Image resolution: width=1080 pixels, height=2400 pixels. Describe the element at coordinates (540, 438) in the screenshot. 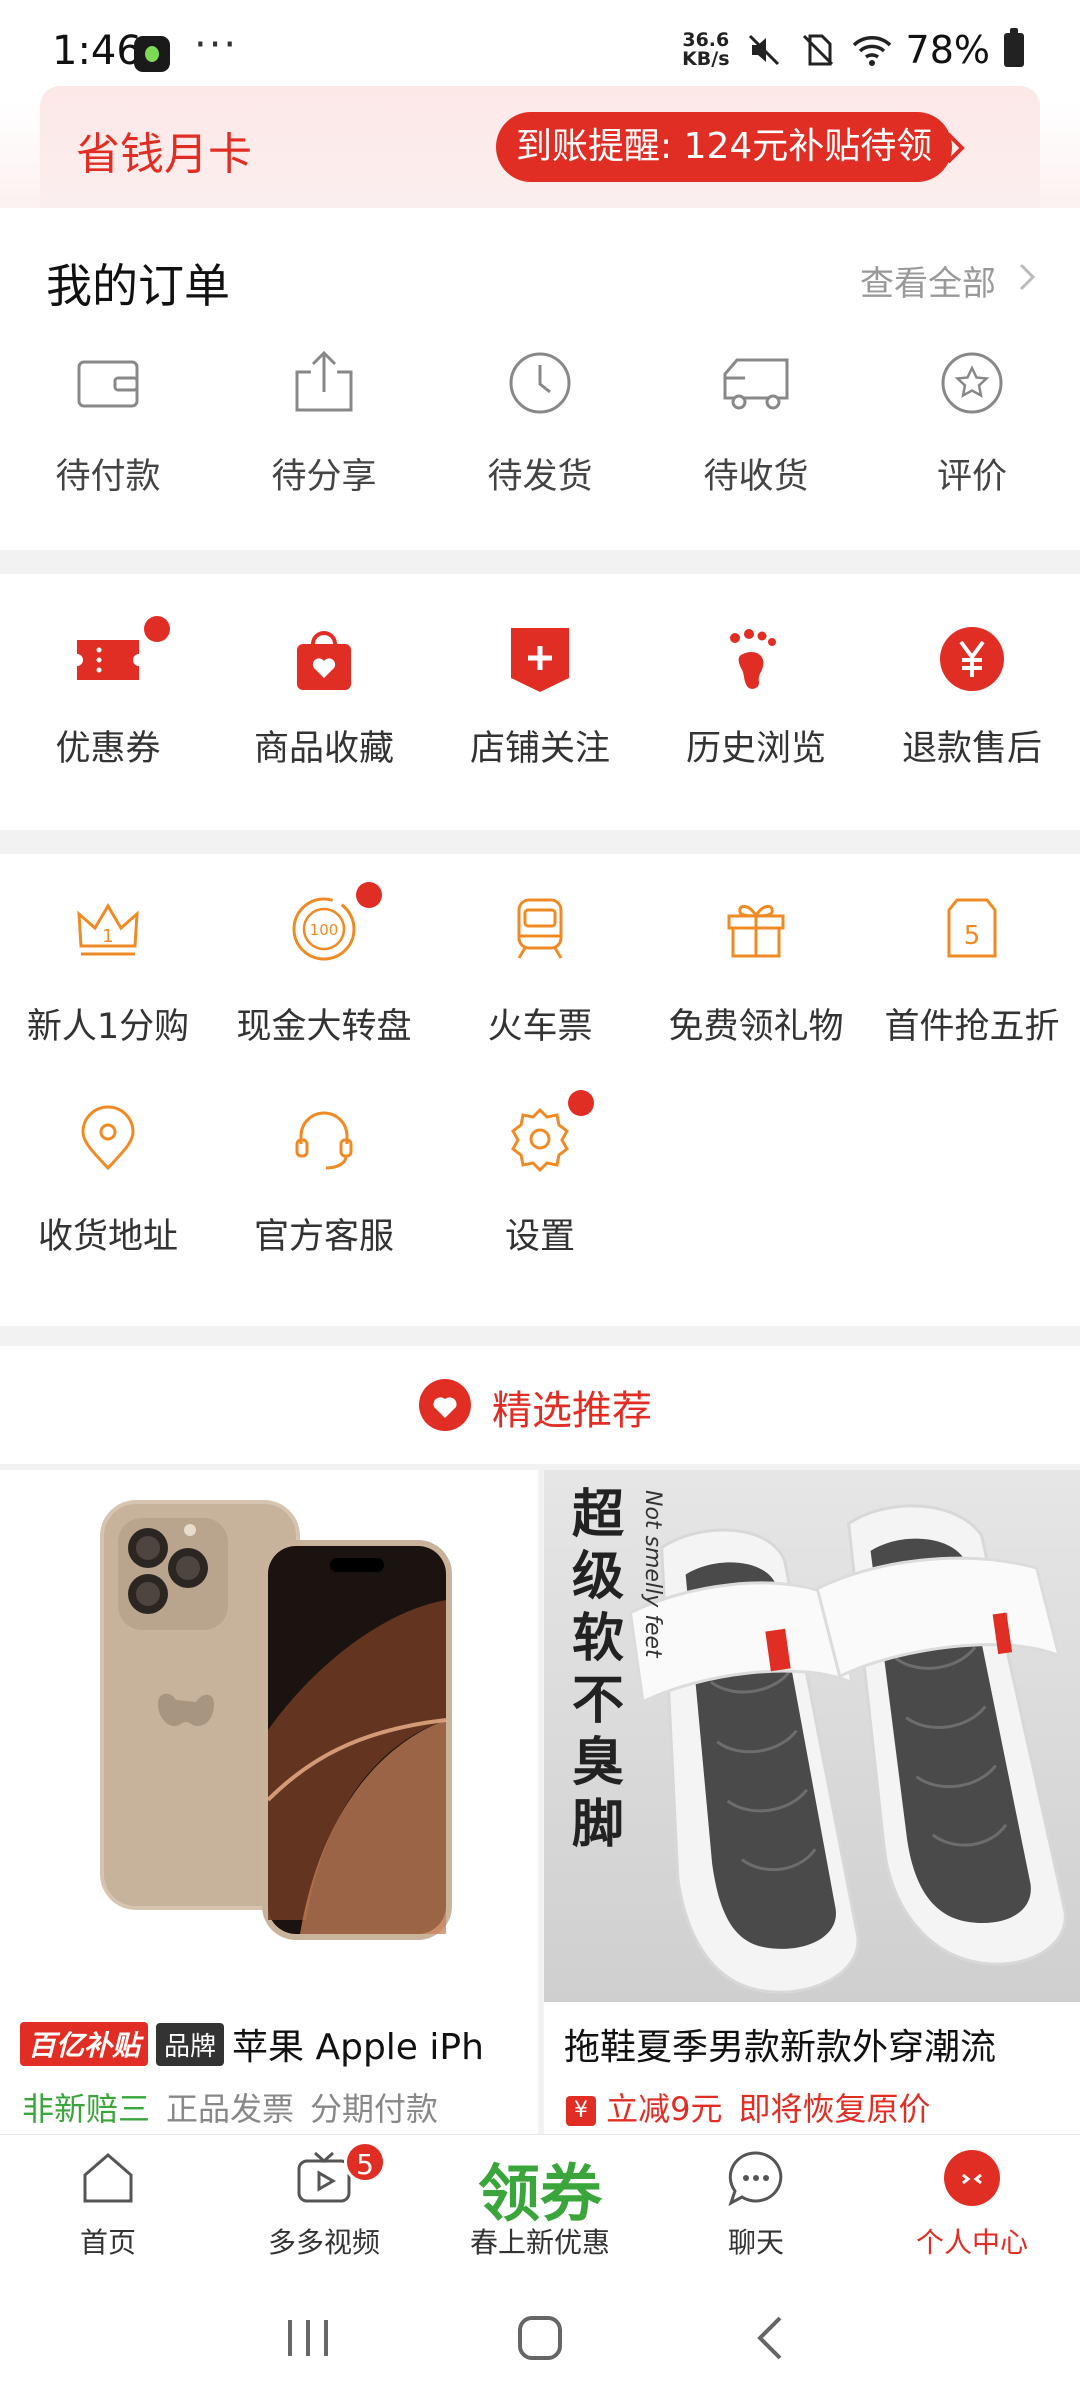

I see `order-pending-shipment: 待发货` at that location.